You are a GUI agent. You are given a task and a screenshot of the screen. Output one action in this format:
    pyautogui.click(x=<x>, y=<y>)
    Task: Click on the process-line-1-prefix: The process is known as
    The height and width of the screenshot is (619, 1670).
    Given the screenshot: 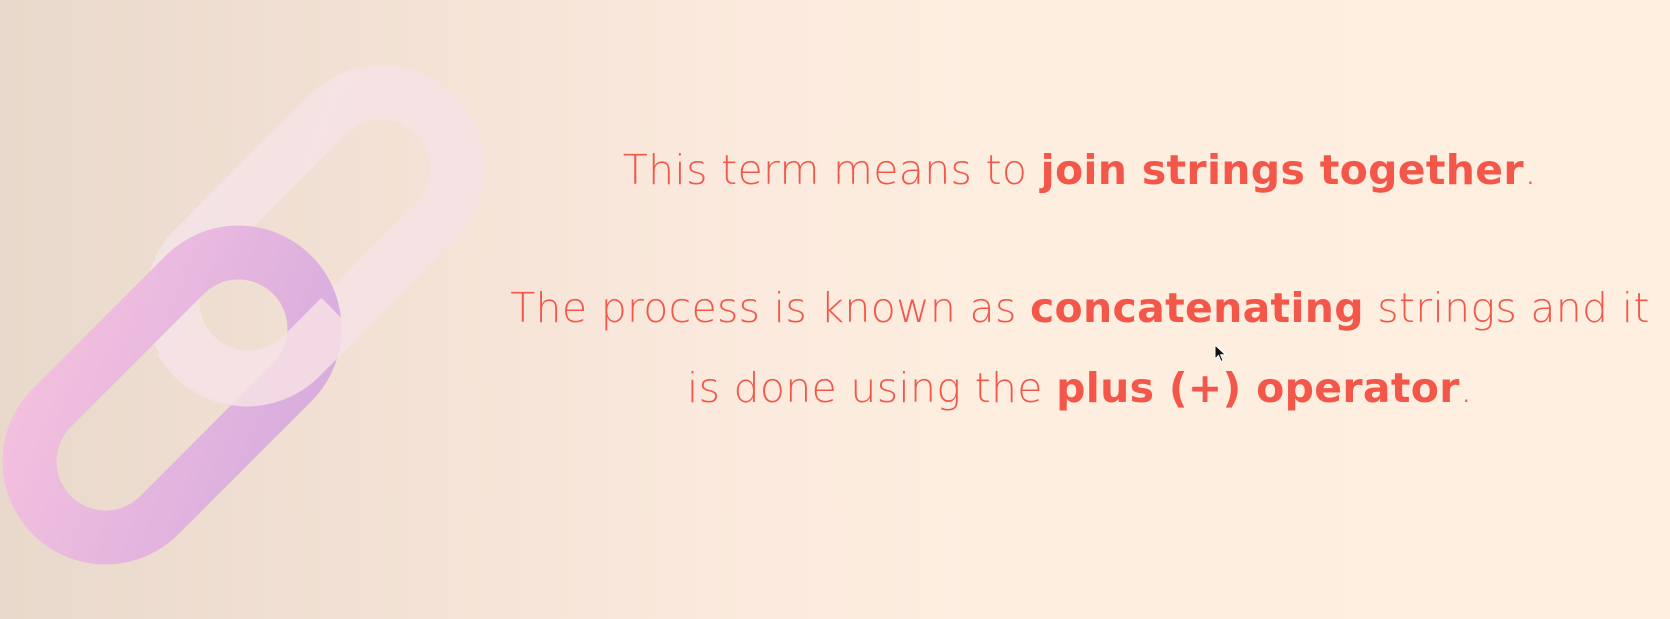 What is the action you would take?
    pyautogui.click(x=770, y=308)
    